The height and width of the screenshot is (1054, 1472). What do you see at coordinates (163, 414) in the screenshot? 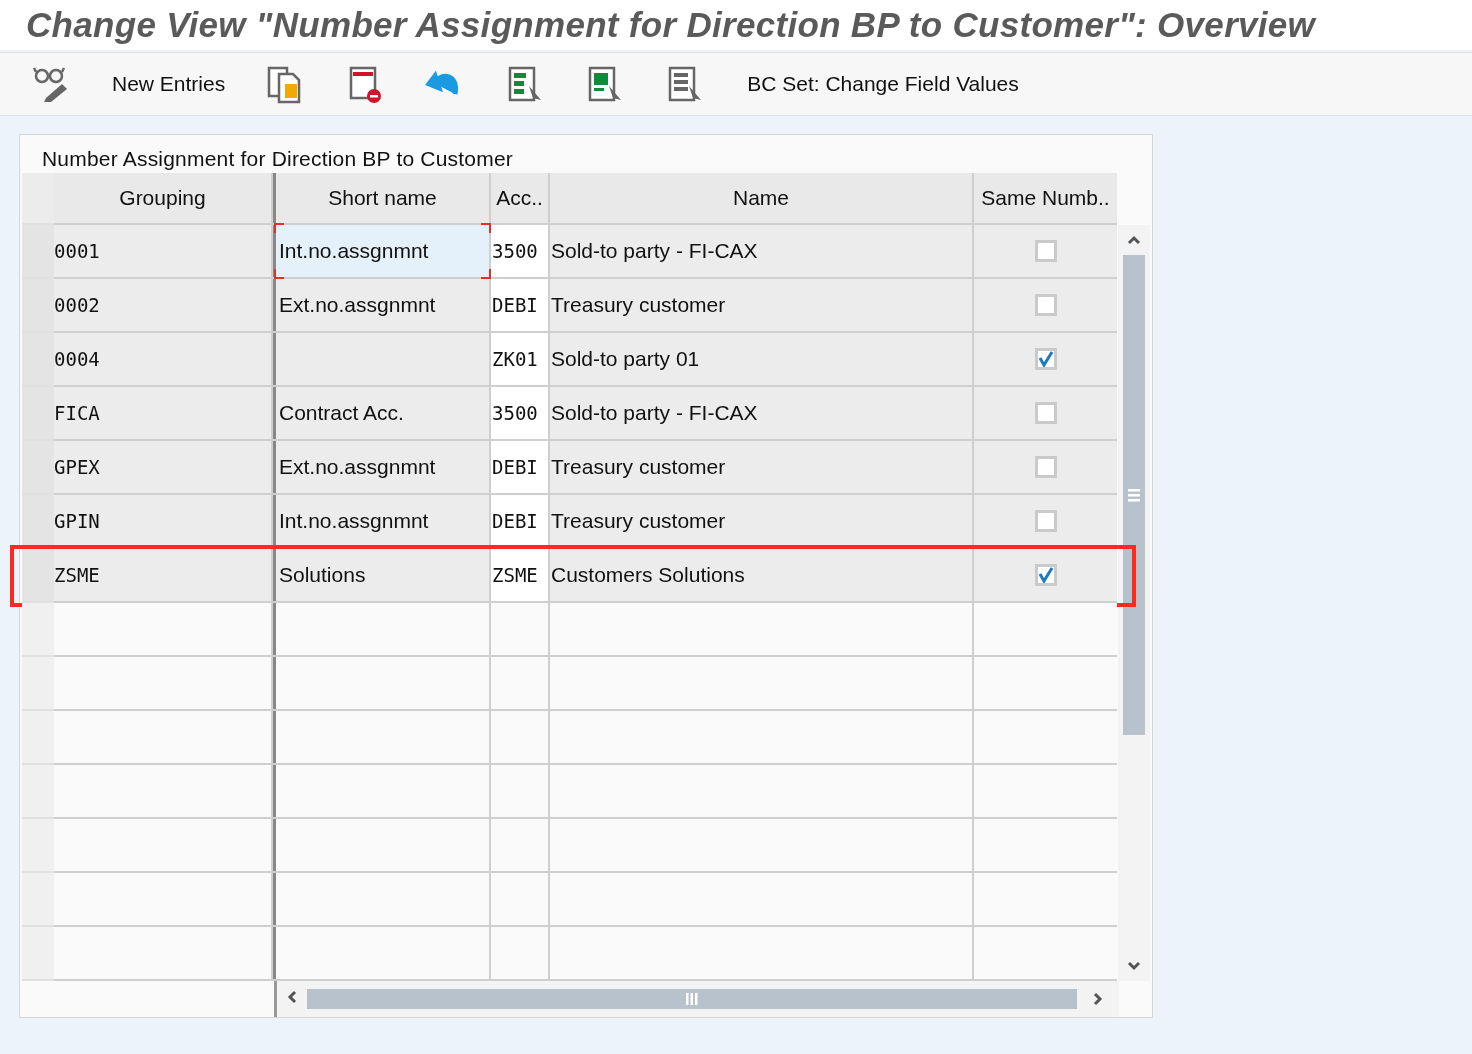
I see `table-cell: FICA` at bounding box center [163, 414].